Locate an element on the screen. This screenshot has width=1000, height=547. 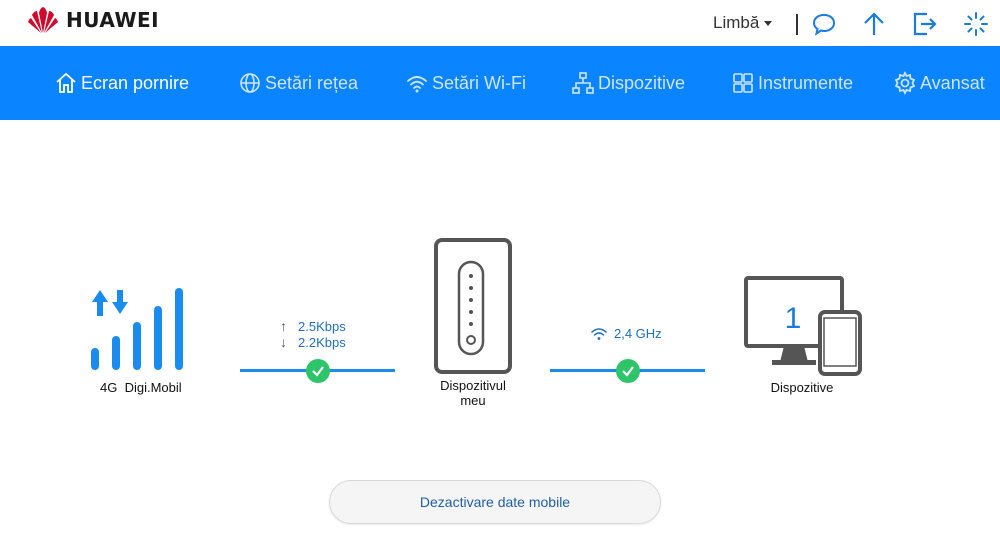
upload-arrow-small-icon: ↑ is located at coordinates (283, 326).